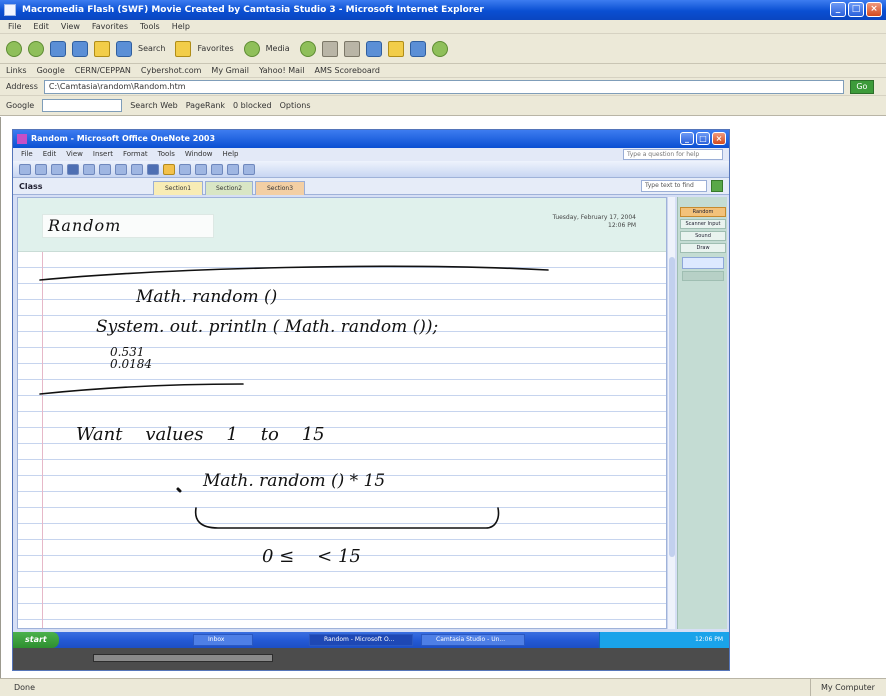  Describe the element at coordinates (295, 105) in the screenshot. I see `google-options: Options` at that location.